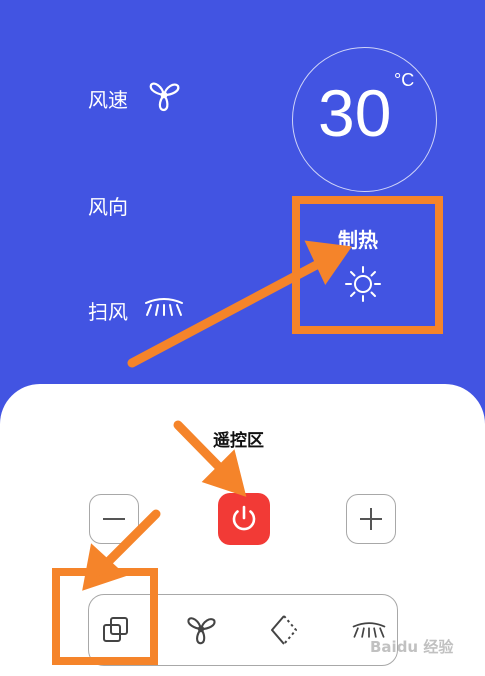 This screenshot has height=676, width=485. I want to click on watermark: Baidu 经验, so click(412, 647).